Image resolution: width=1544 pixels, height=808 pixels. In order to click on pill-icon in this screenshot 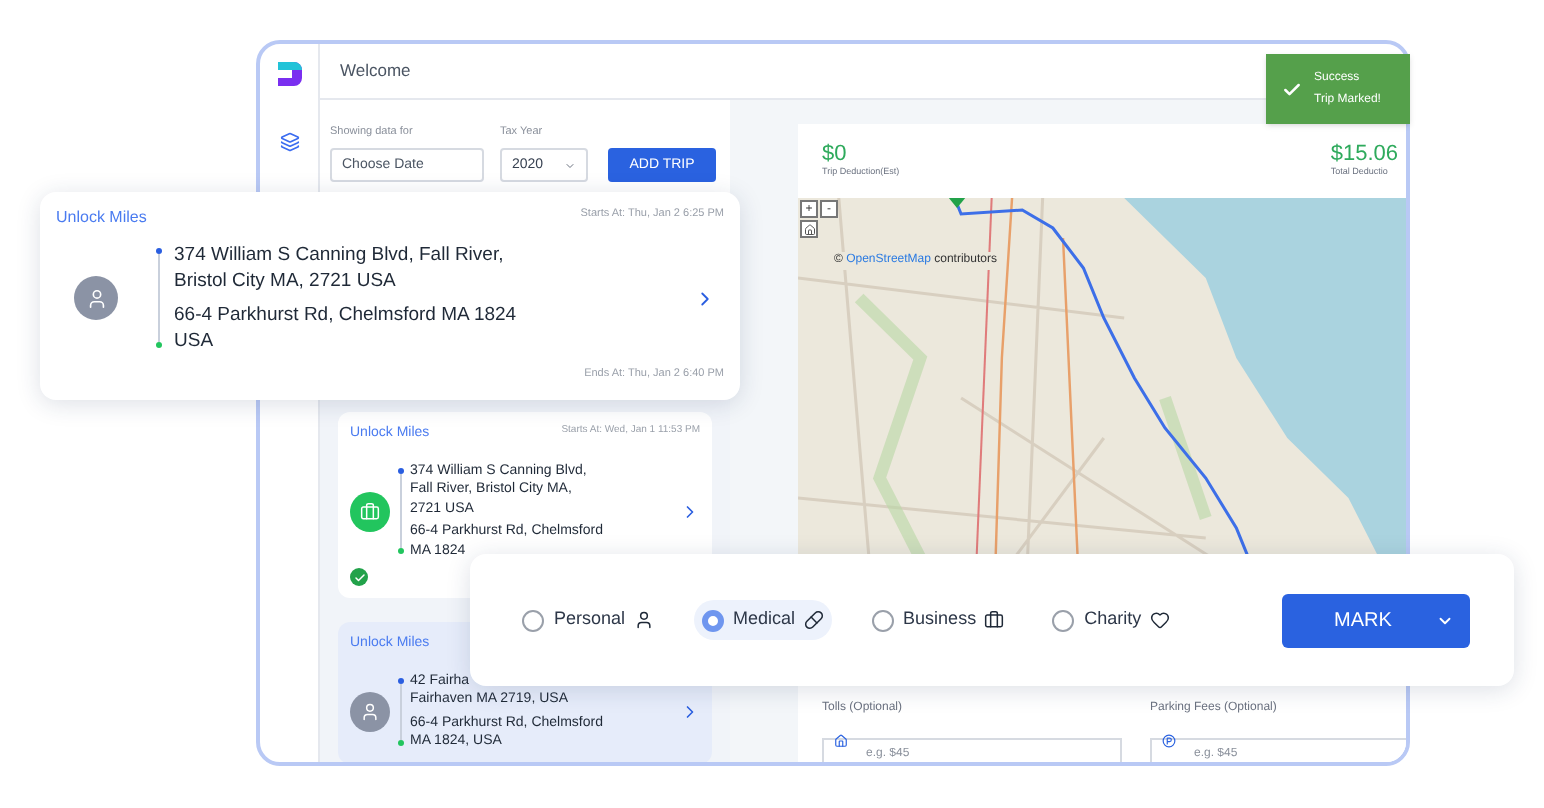, I will do `click(813, 620)`.